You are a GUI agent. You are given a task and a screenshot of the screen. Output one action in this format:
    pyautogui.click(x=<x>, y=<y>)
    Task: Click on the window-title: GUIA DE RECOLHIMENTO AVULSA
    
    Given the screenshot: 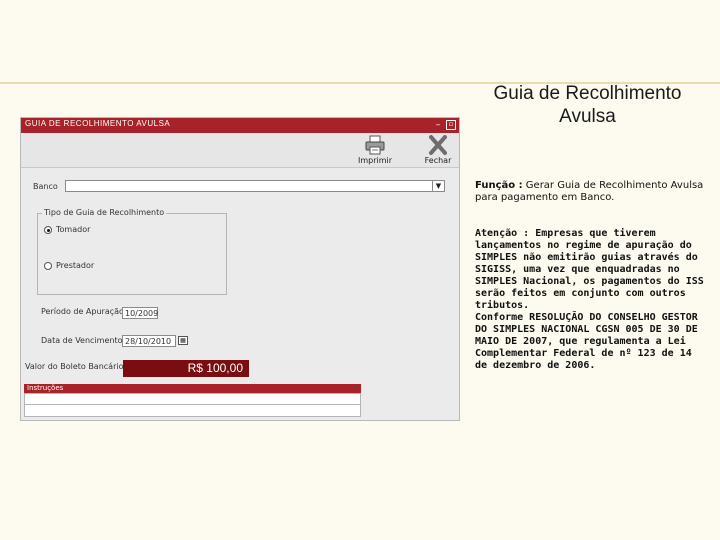 What is the action you would take?
    pyautogui.click(x=98, y=123)
    